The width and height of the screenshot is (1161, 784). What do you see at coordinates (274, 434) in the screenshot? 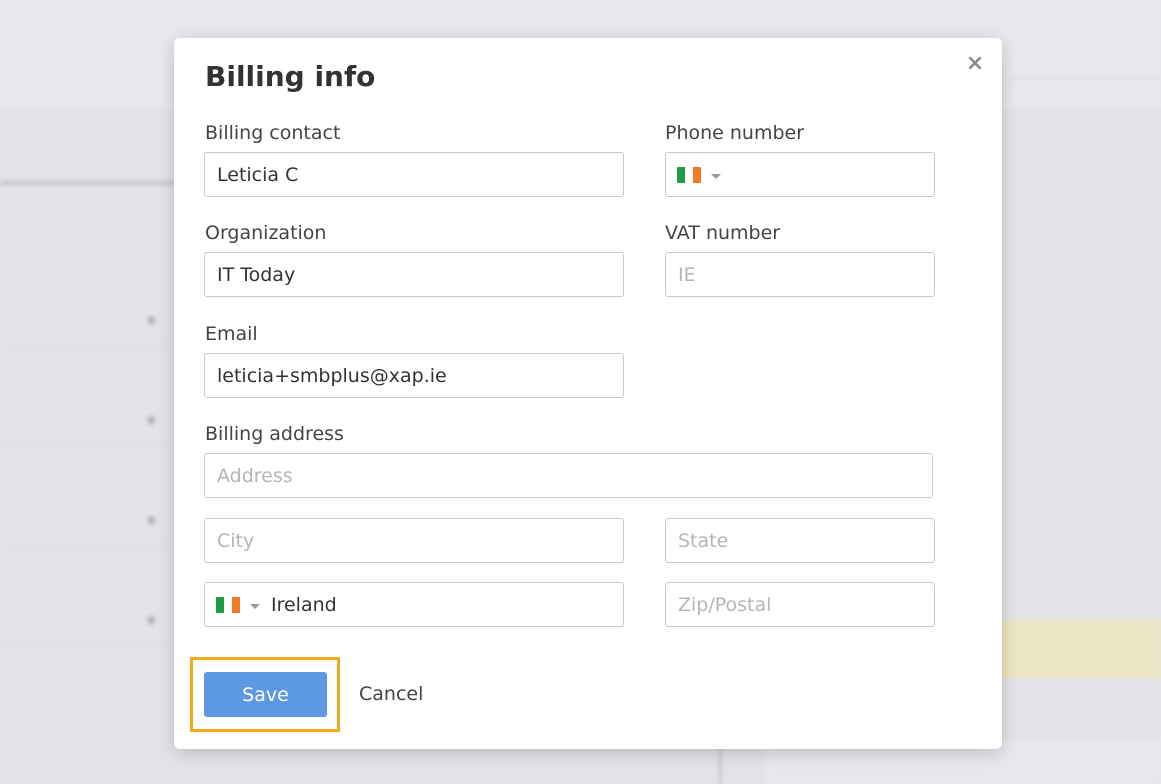
I see `billing-address-label: Billing address` at bounding box center [274, 434].